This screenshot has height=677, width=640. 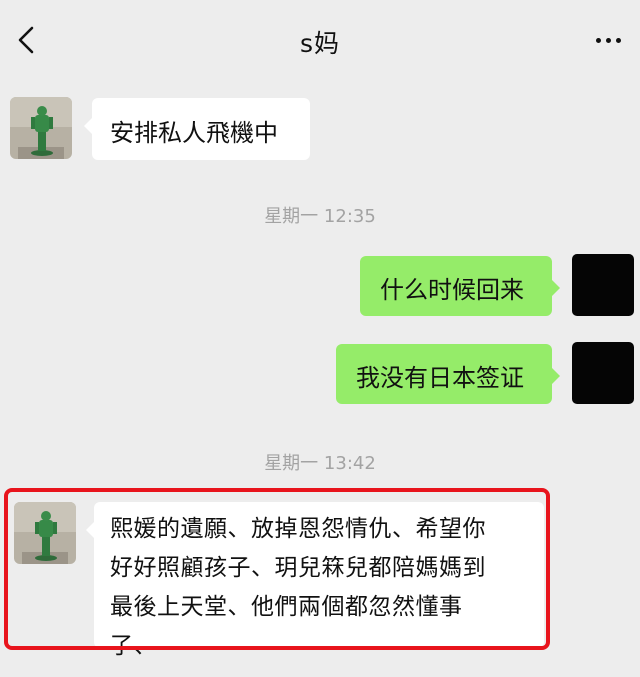 I want to click on timestamp: 星期一 12:35, so click(x=320, y=216).